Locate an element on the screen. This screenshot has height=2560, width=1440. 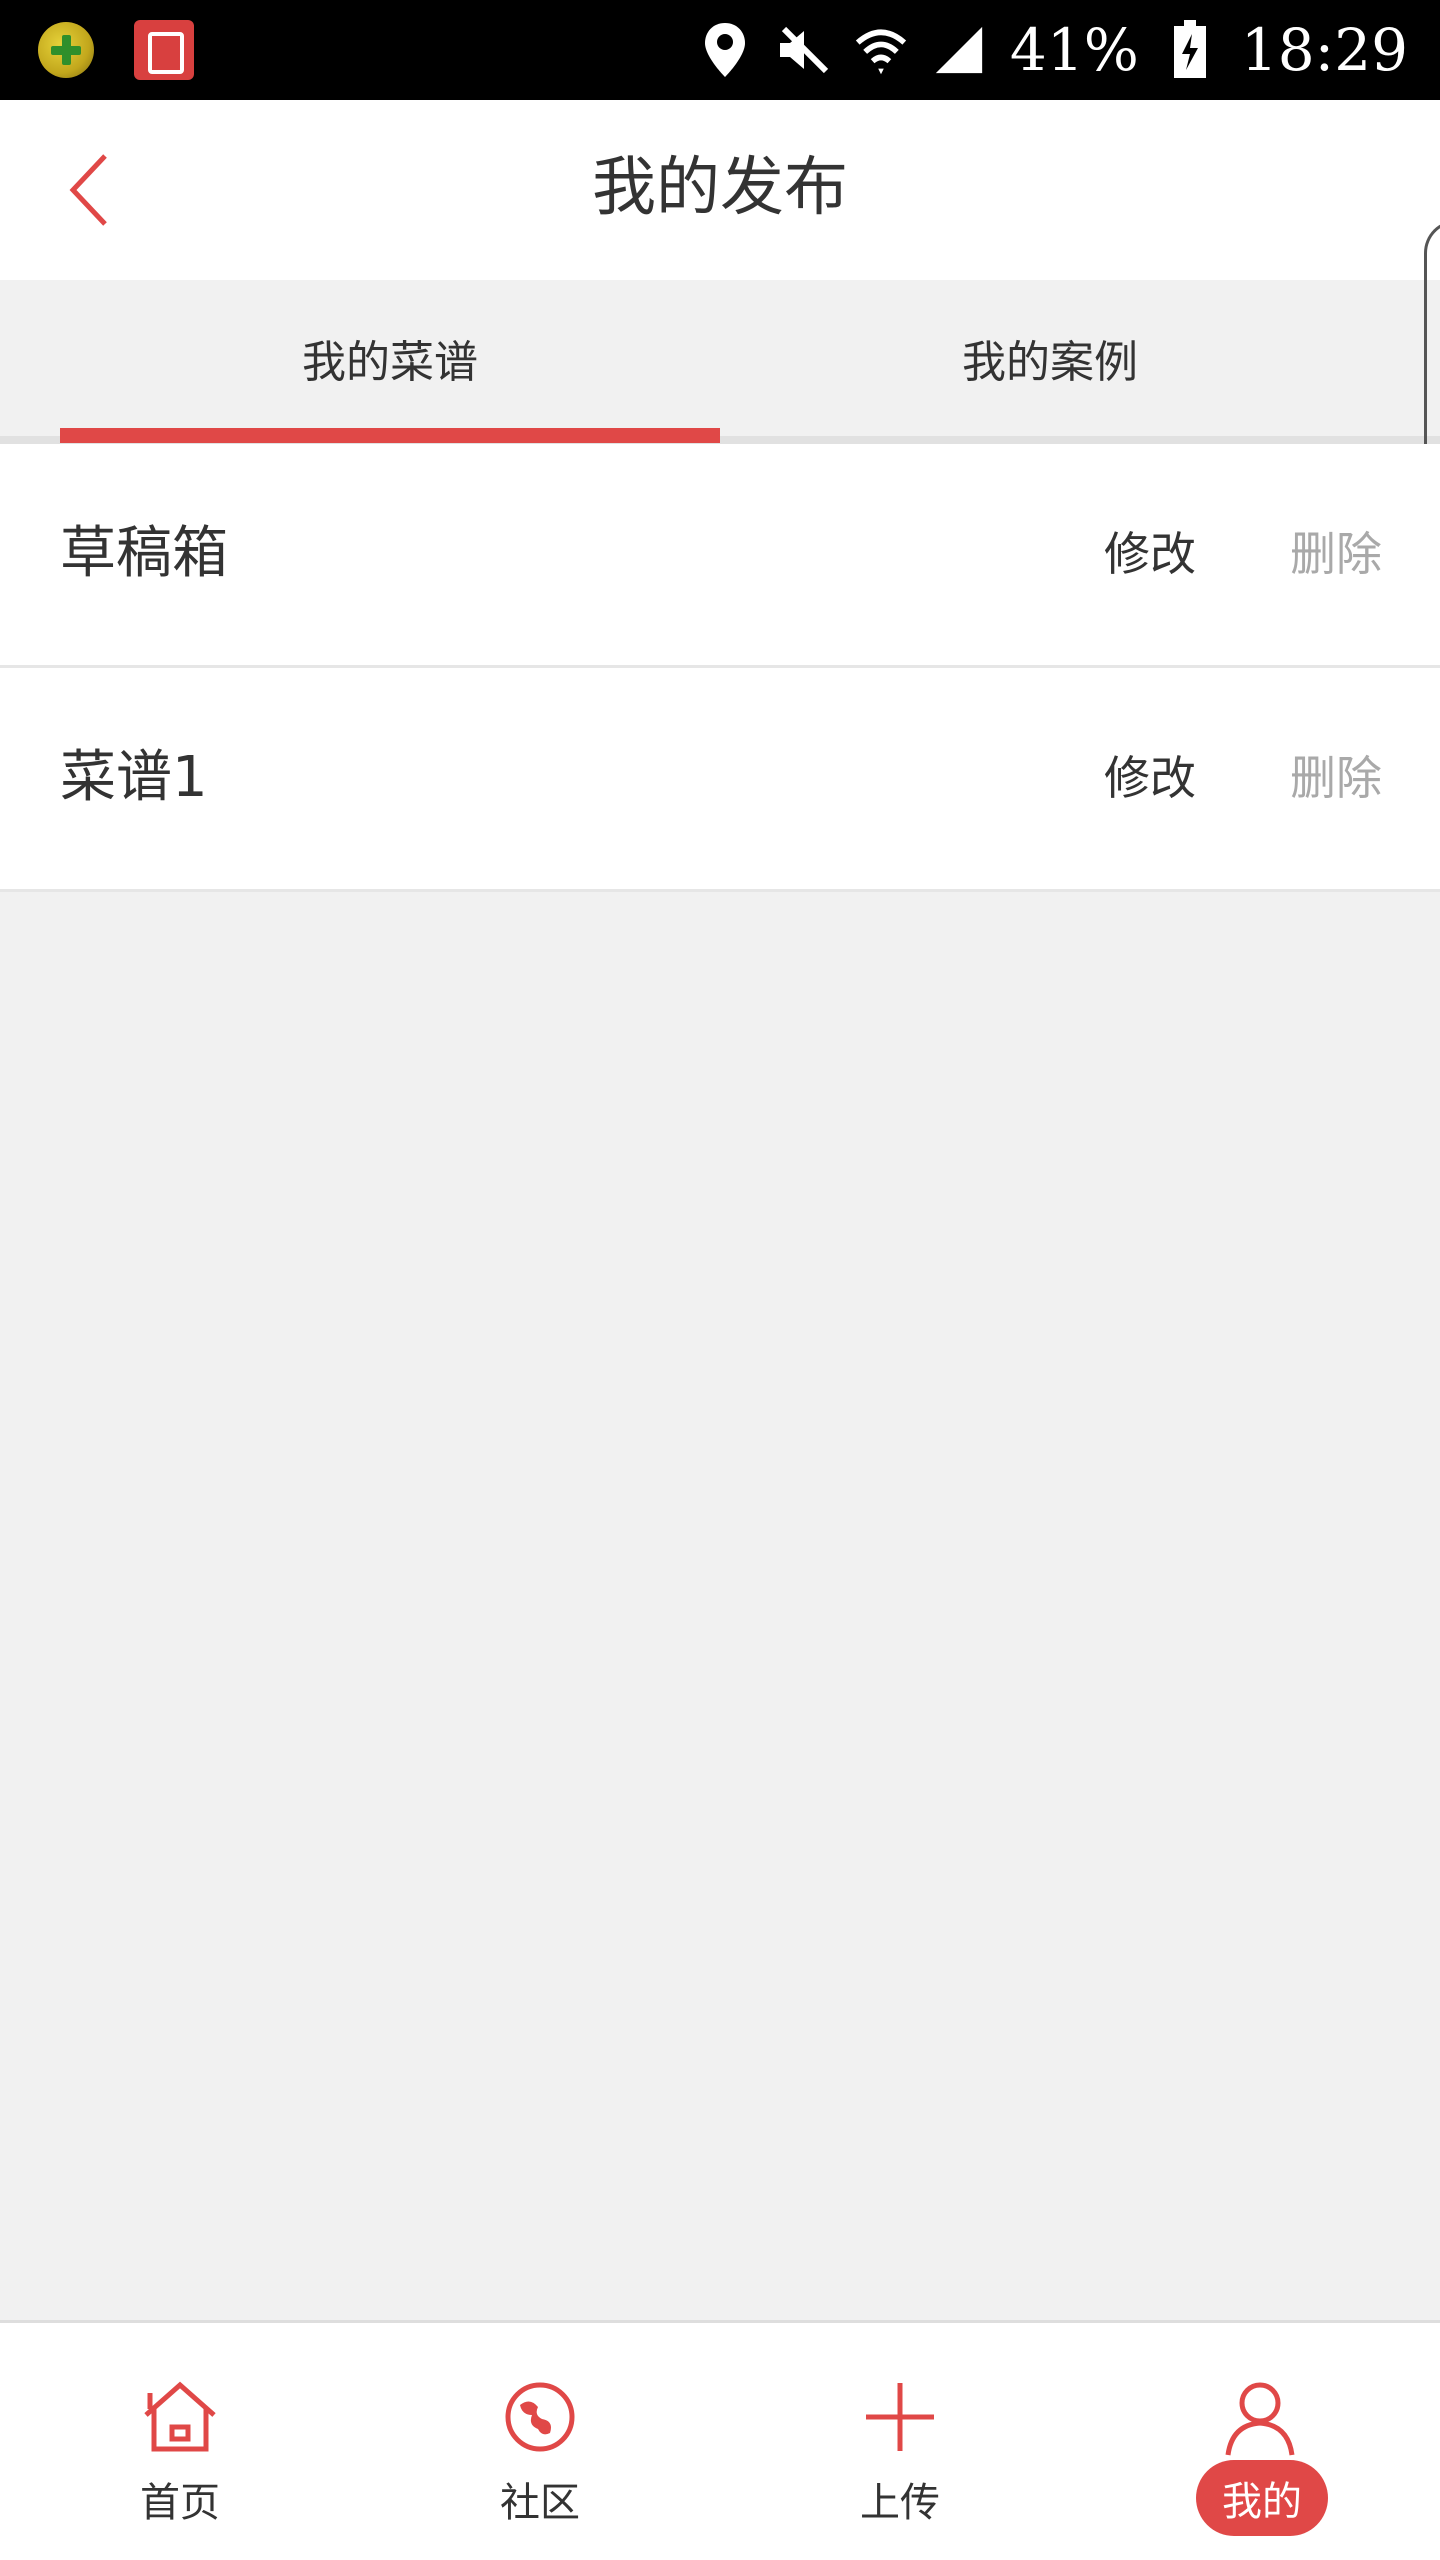
nav-item-home: 首页 is located at coordinates (180, 2441).